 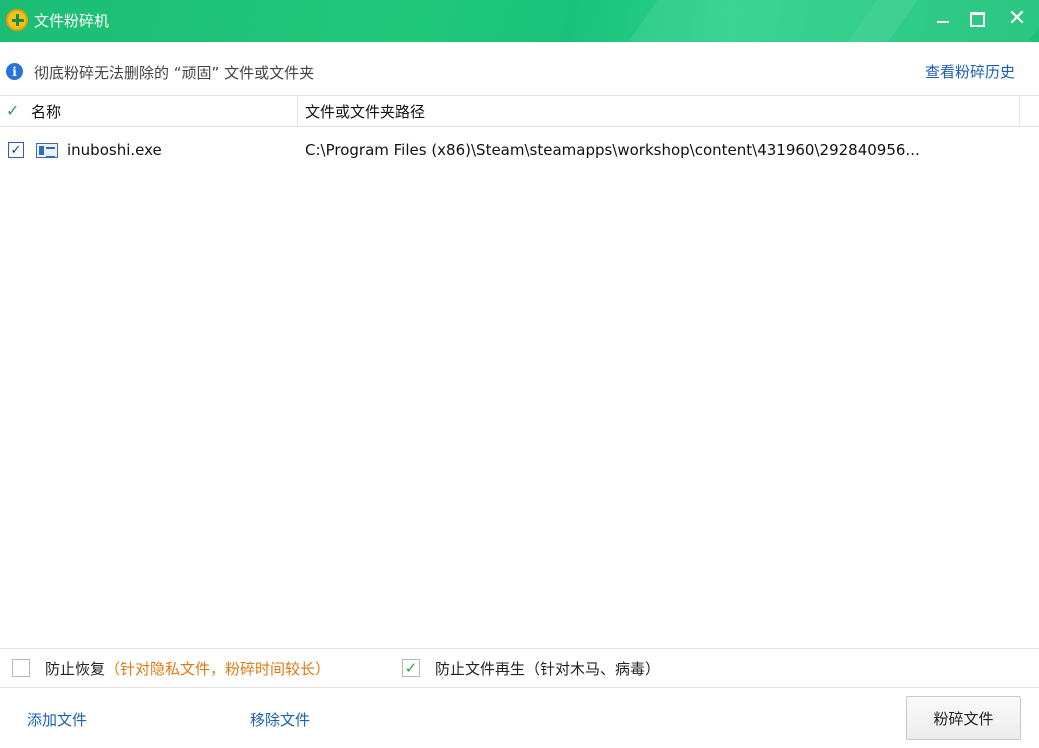 What do you see at coordinates (659, 111) in the screenshot?
I see `column-header-path: 文件或文件夹路径` at bounding box center [659, 111].